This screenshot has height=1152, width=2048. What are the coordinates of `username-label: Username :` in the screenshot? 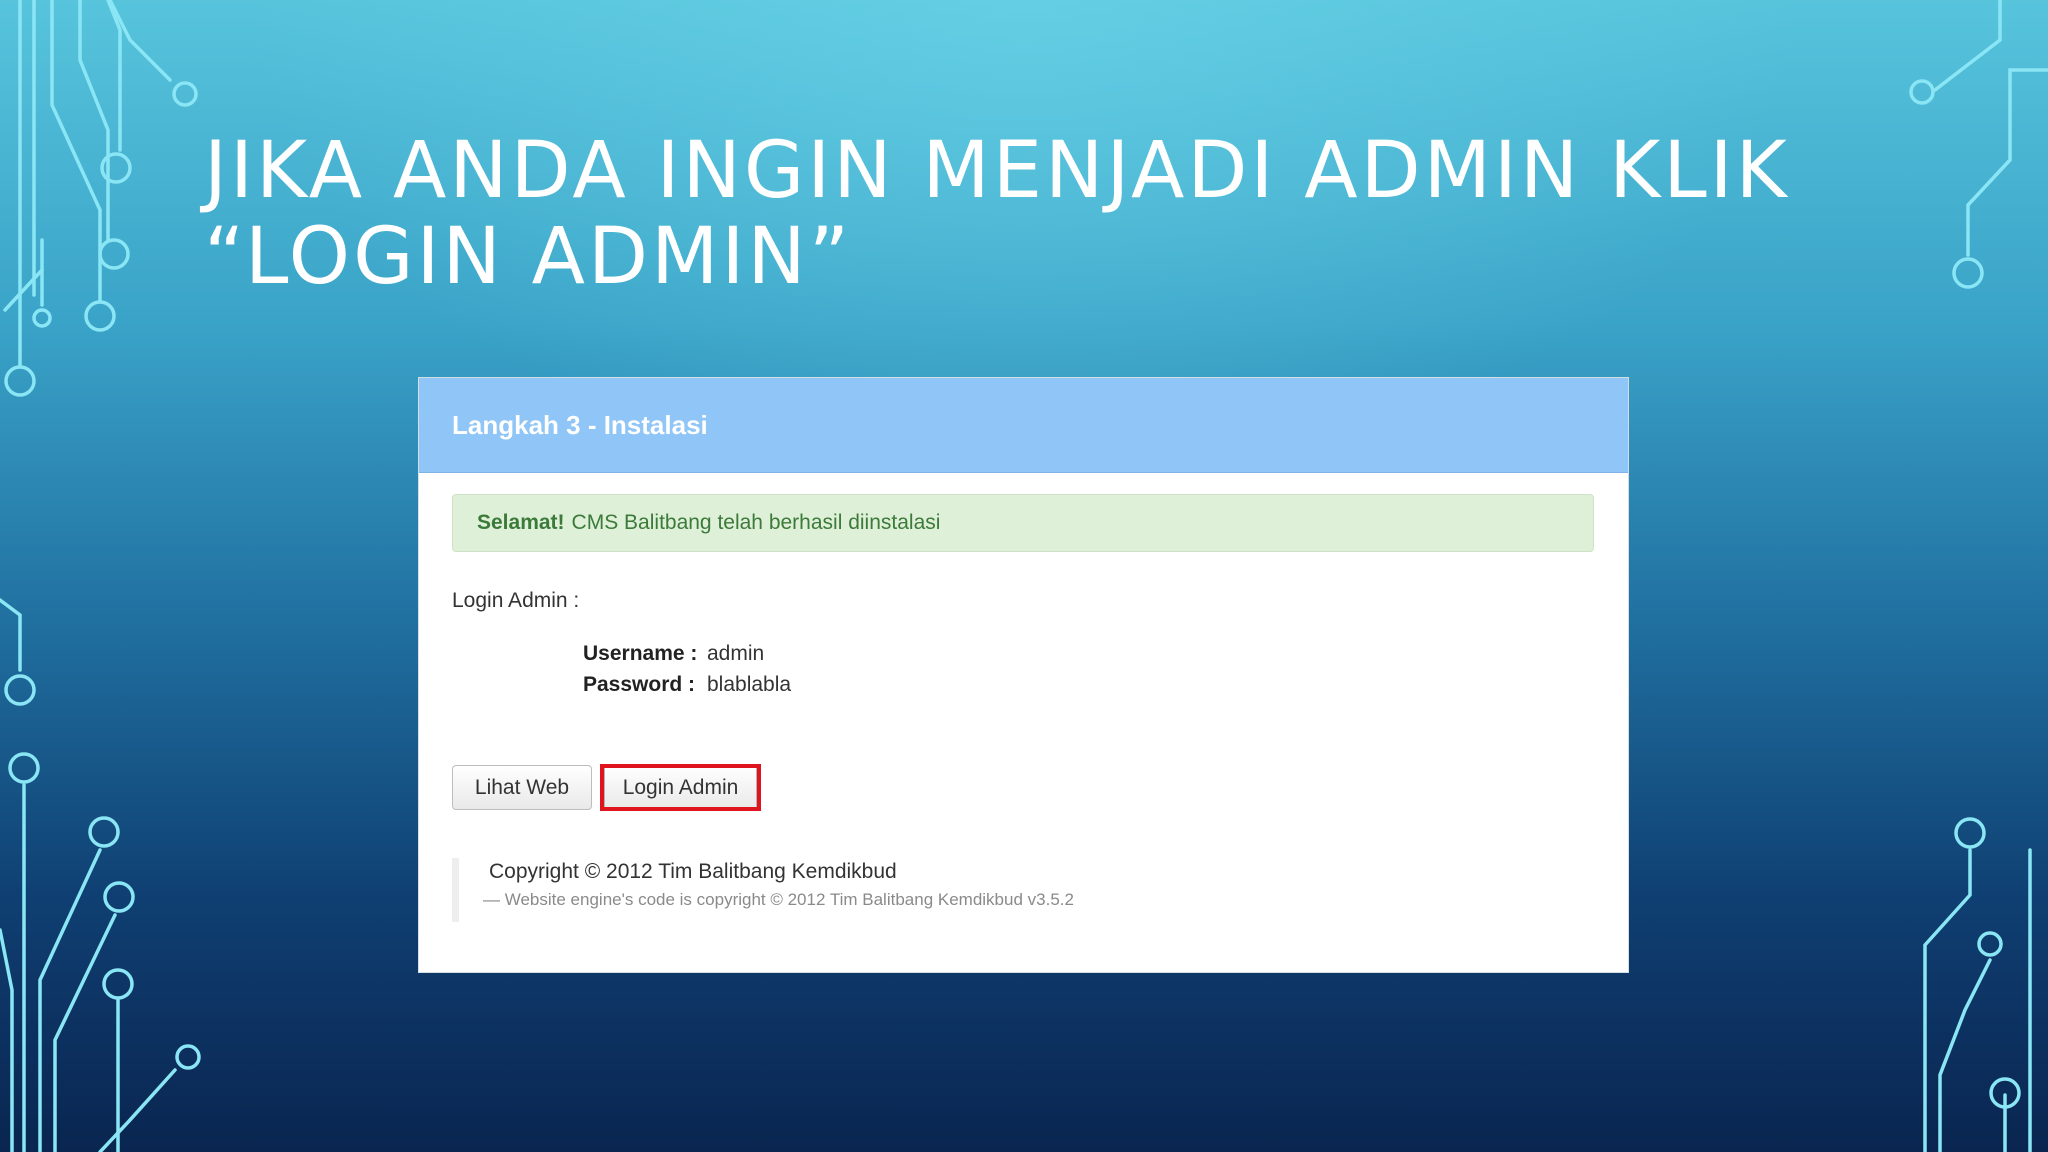 It's located at (640, 653).